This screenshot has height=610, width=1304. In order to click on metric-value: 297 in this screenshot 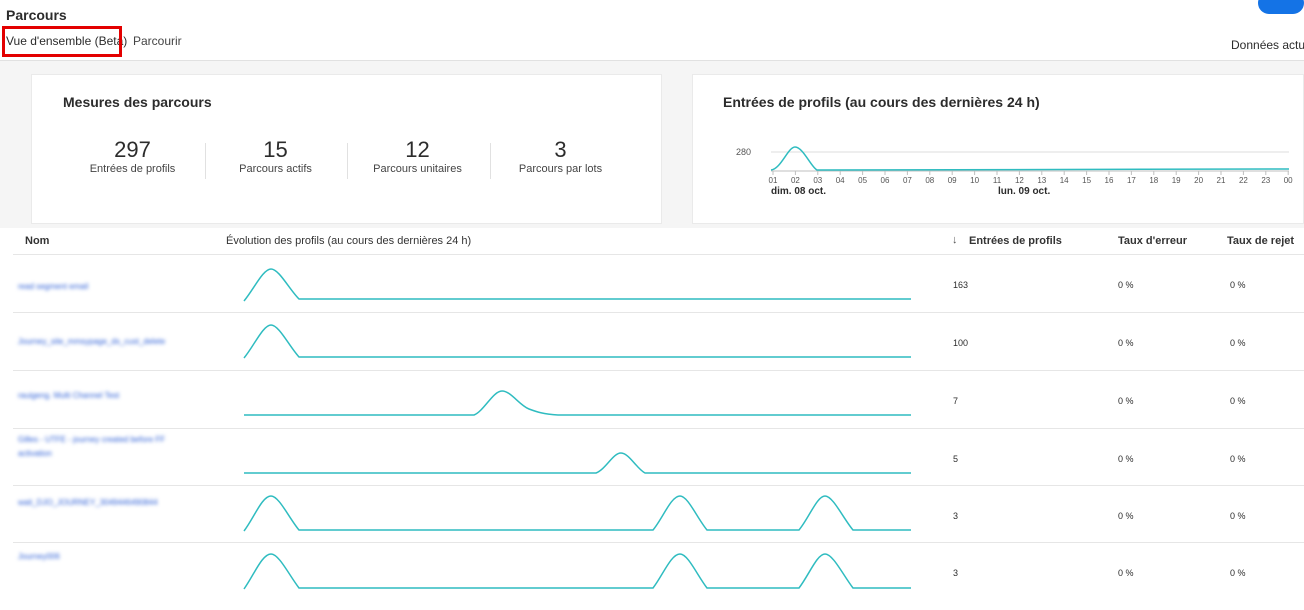, I will do `click(132, 149)`.